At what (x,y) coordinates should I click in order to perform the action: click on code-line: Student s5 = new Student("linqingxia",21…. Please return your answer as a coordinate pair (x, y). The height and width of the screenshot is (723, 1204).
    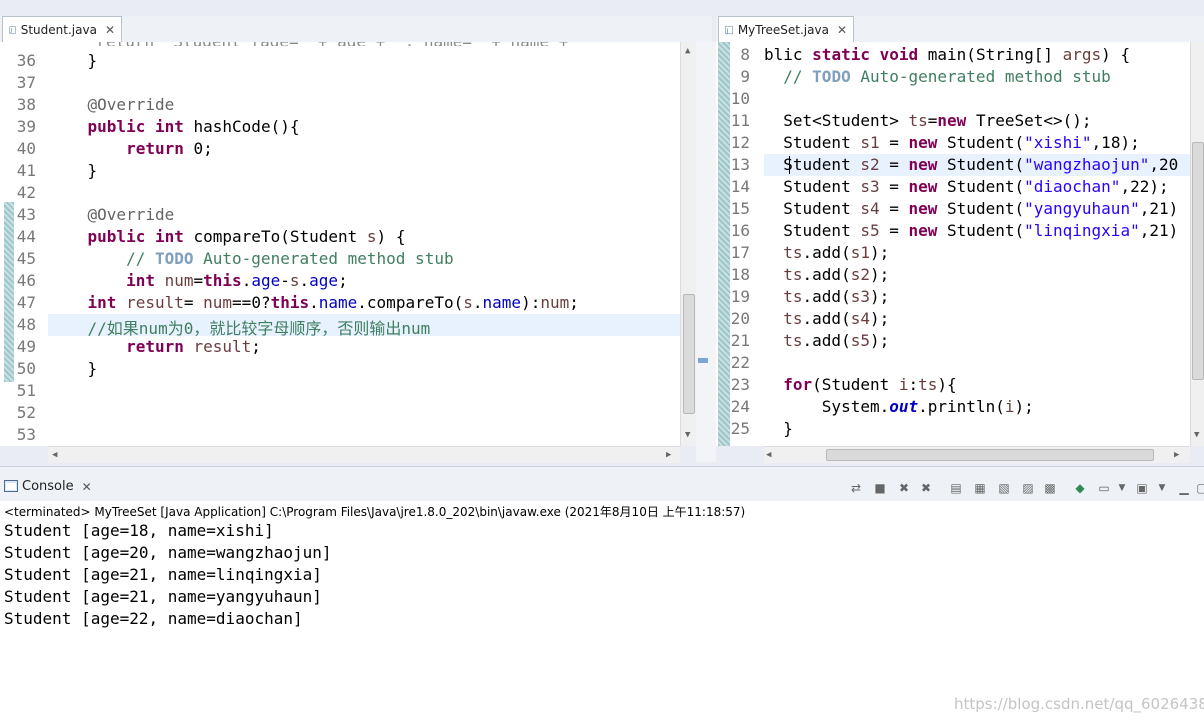
    Looking at the image, I should click on (971, 230).